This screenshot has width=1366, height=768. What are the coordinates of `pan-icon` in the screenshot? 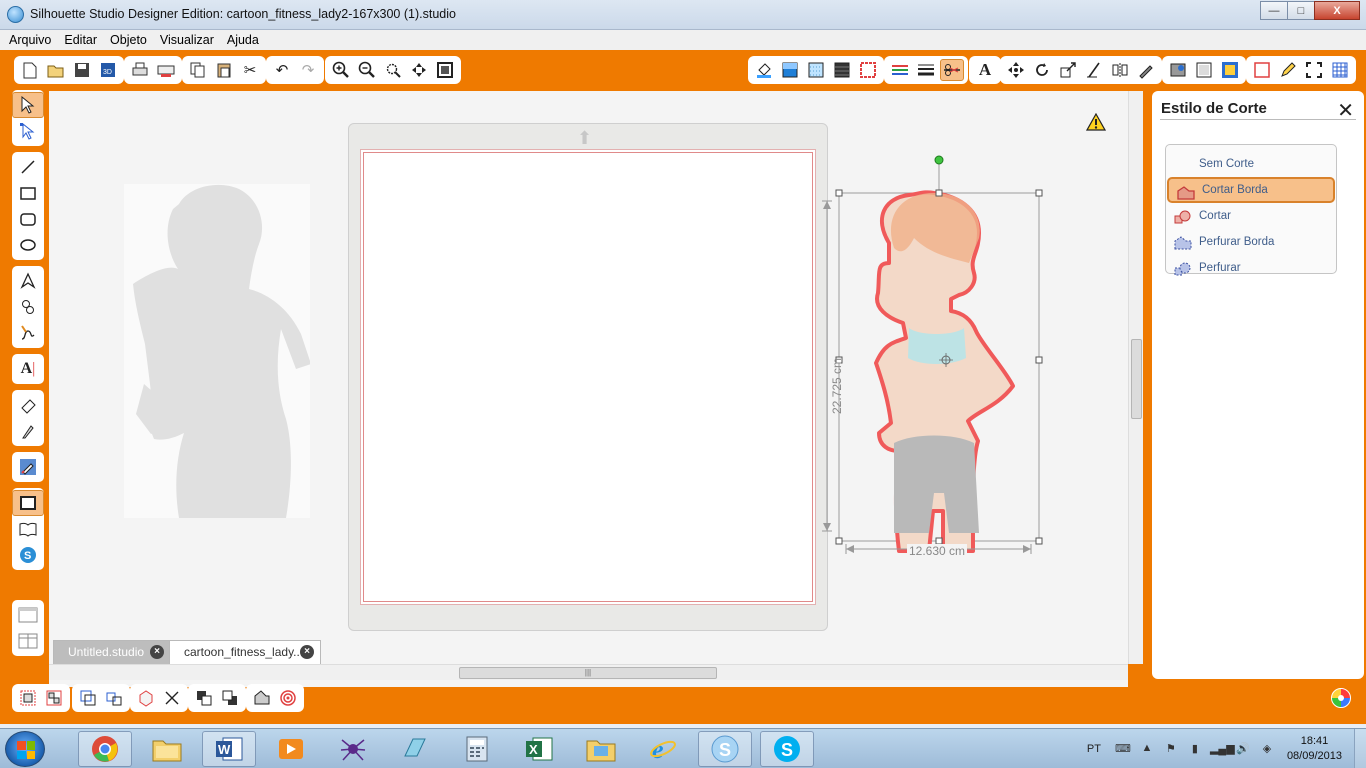 It's located at (419, 70).